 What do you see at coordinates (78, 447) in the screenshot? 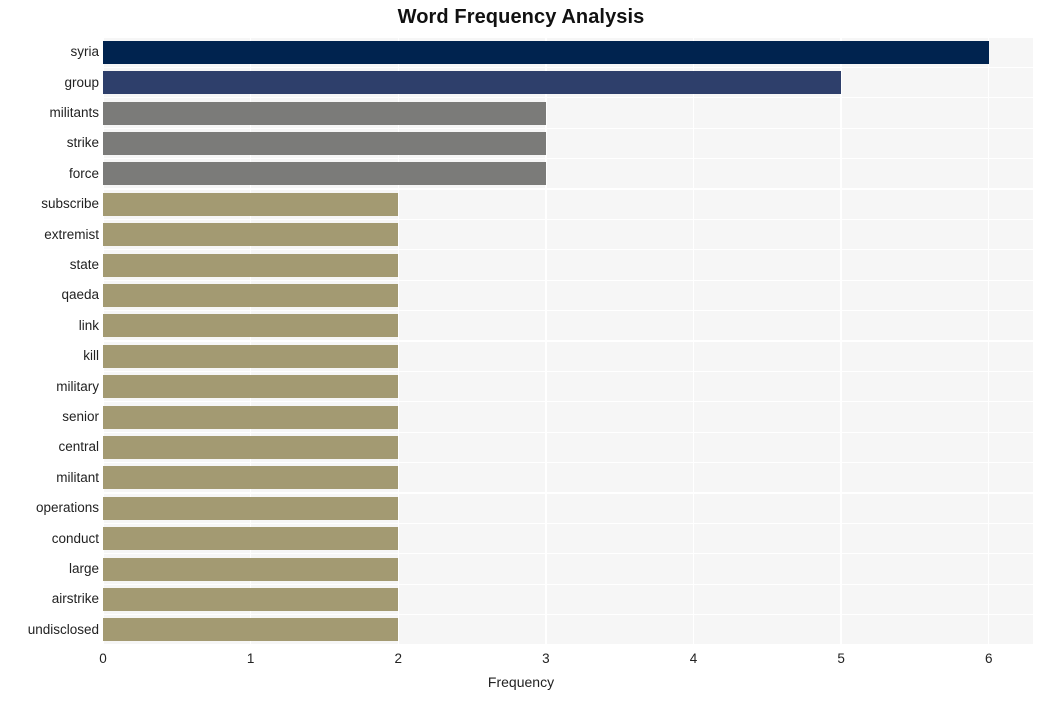
I see `y-axis-tick-label: central` at bounding box center [78, 447].